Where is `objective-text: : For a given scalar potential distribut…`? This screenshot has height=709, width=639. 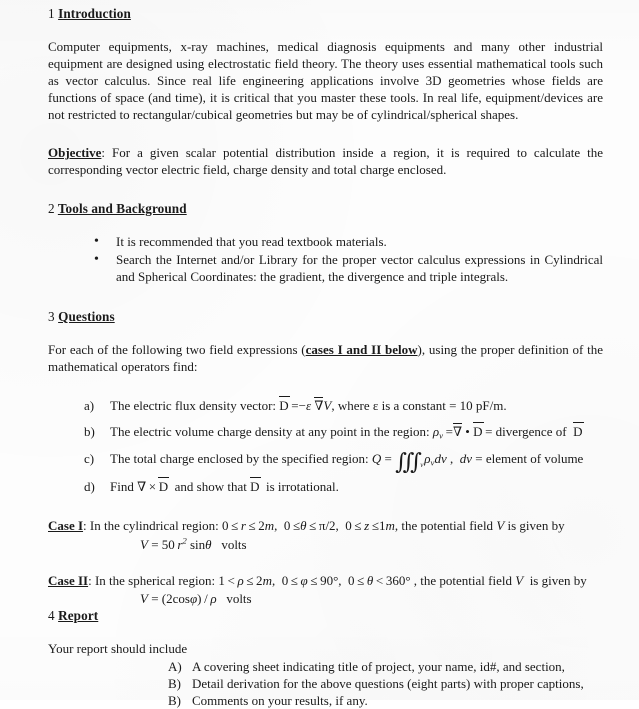 objective-text: : For a given scalar potential distribut… is located at coordinates (325, 161).